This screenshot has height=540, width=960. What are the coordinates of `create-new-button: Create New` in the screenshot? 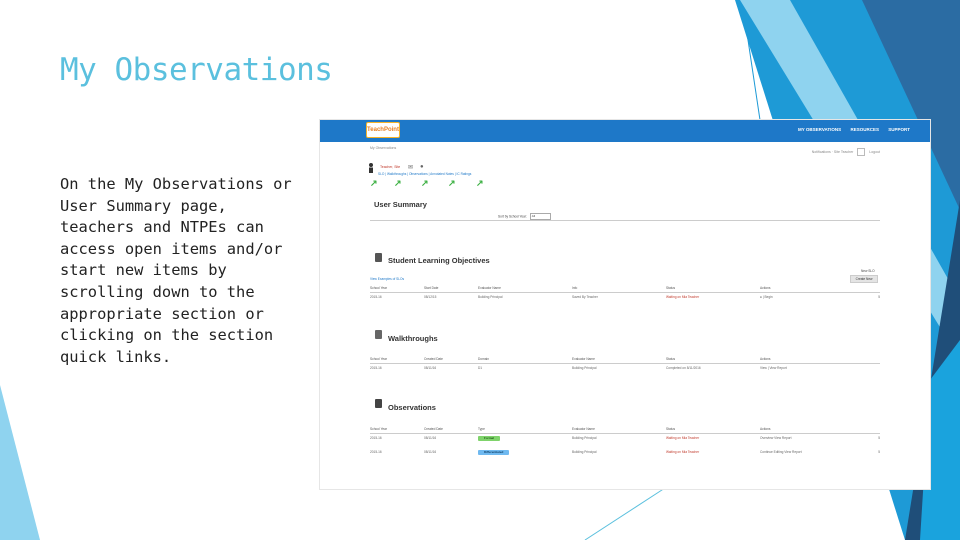 It's located at (864, 279).